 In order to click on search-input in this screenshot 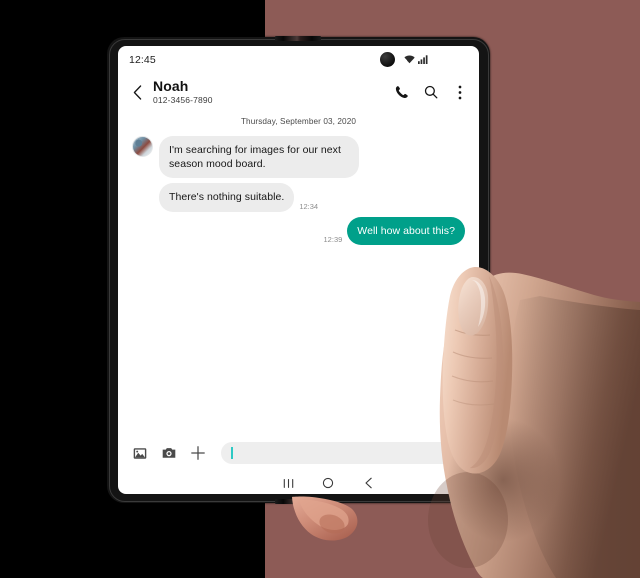, I will do `click(343, 453)`.